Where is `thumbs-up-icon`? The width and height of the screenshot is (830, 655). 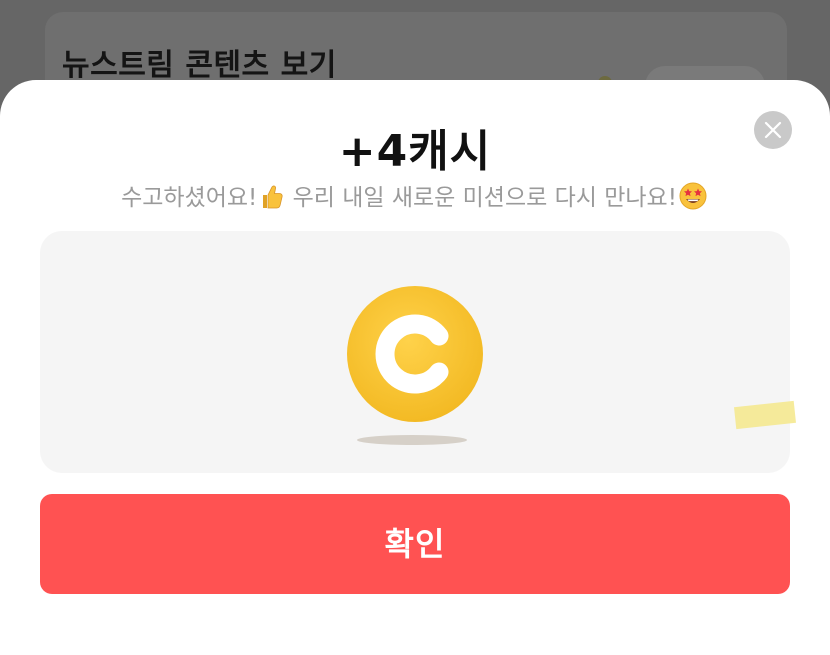
thumbs-up-icon is located at coordinates (271, 200).